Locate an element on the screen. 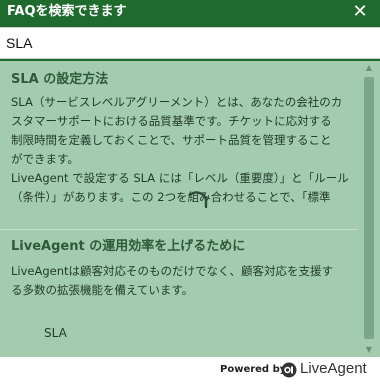 This screenshot has height=384, width=380. result-title: SLA の設定方法 is located at coordinates (59, 80).